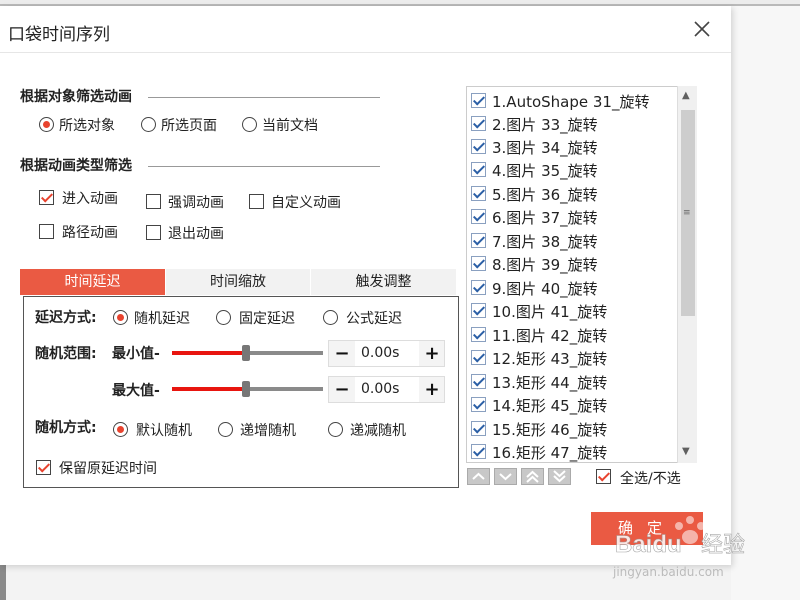  I want to click on section-divider, so click(264, 166).